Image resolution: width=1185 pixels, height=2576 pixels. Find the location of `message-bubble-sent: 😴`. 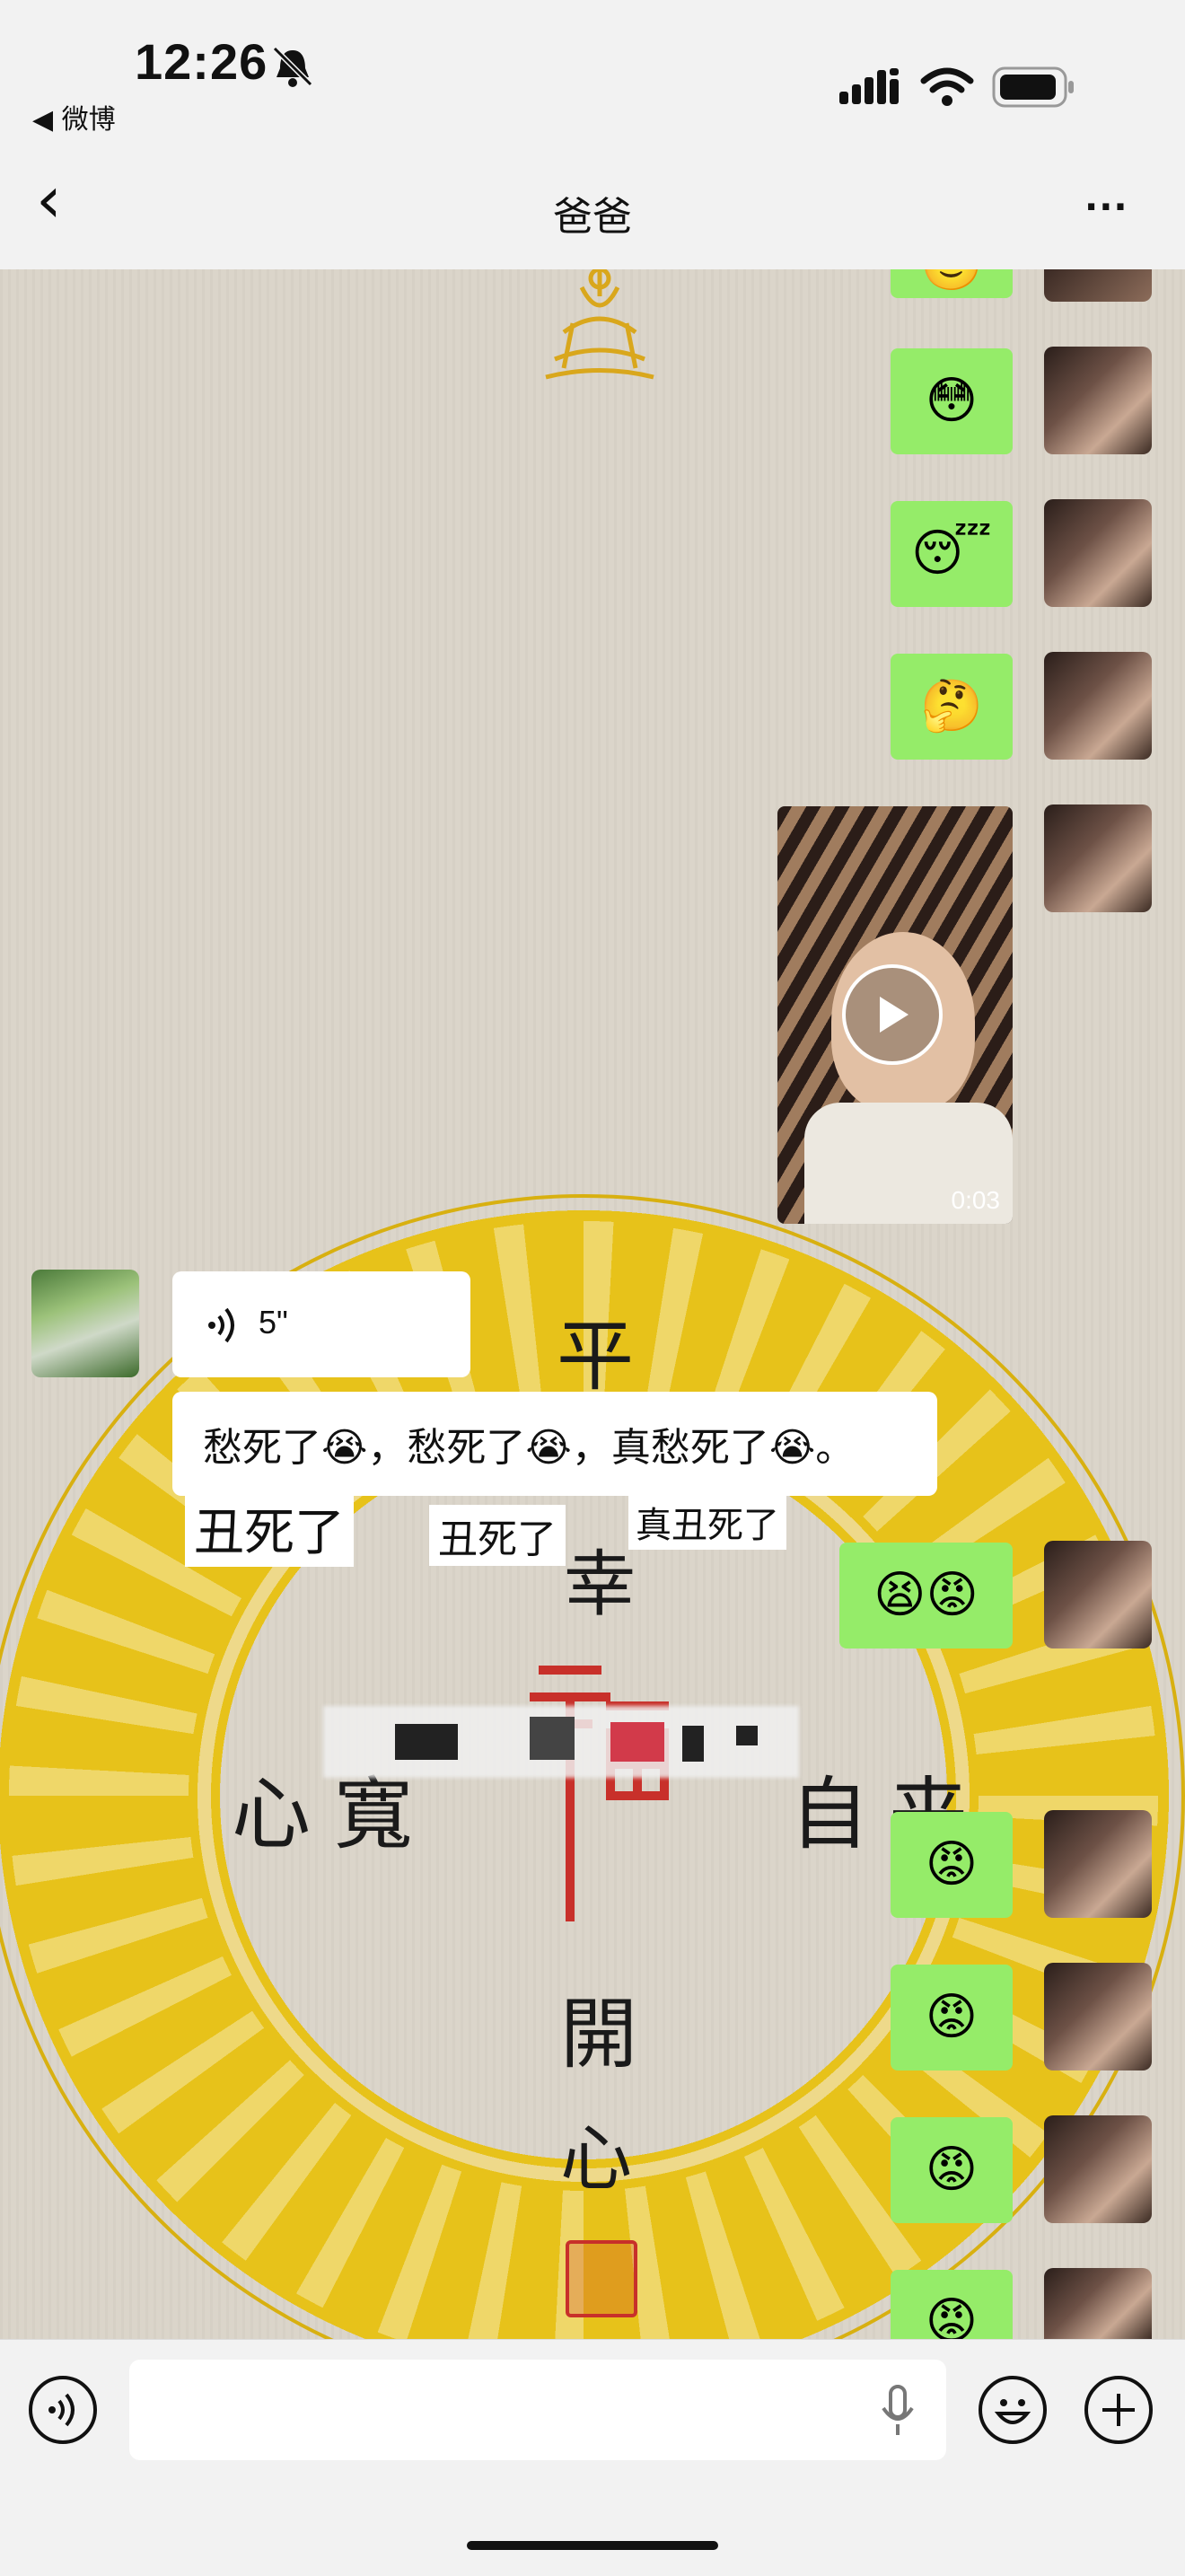

message-bubble-sent: 😴 is located at coordinates (952, 554).